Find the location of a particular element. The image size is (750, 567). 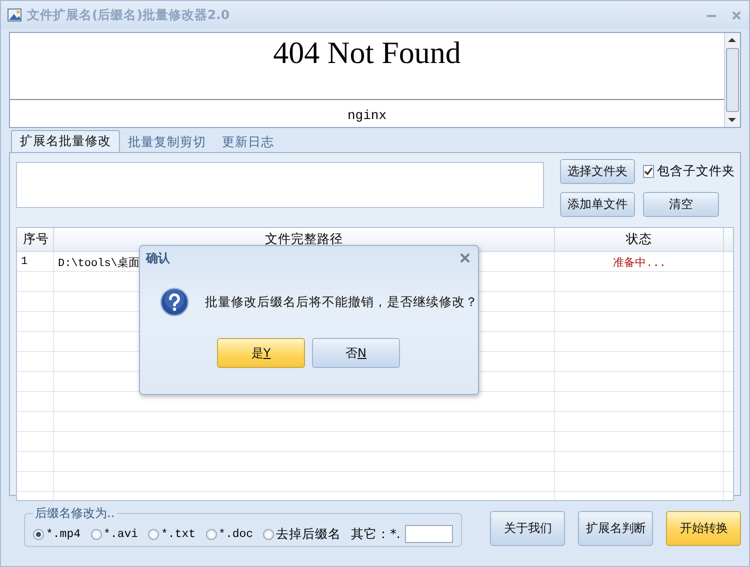

minimize-icon is located at coordinates (711, 15).